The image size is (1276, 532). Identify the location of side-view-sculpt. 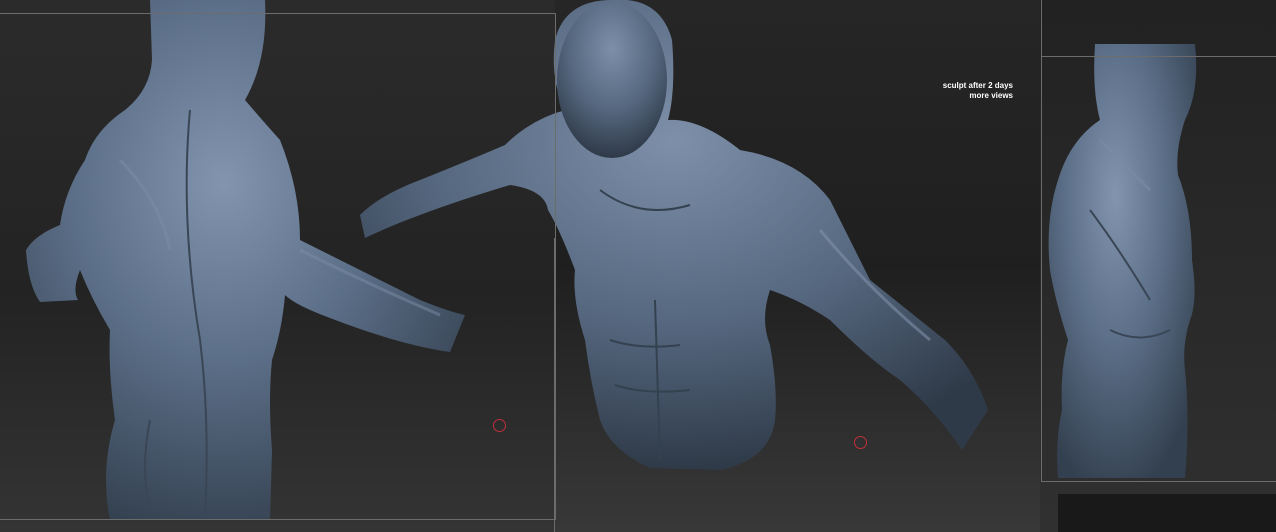
(1122, 261).